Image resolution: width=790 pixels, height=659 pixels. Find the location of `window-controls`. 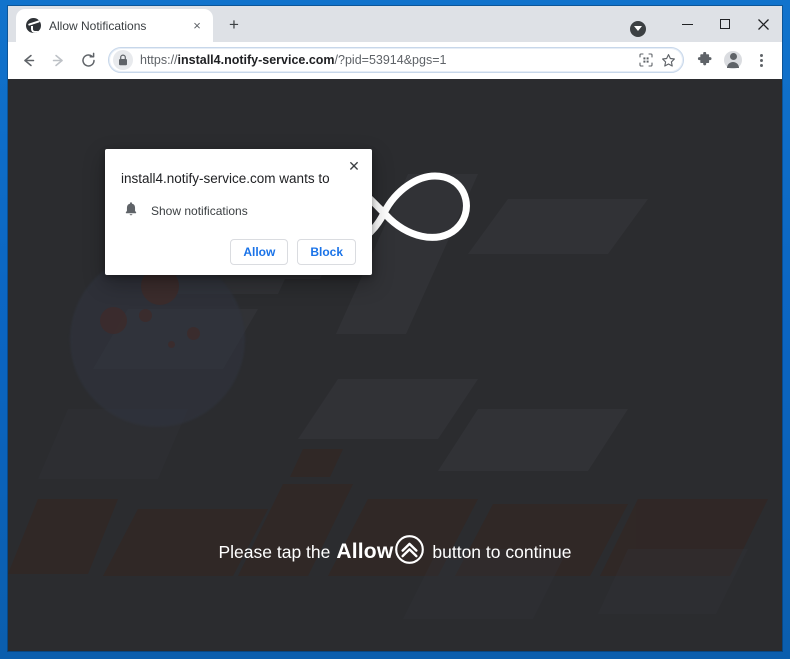

window-controls is located at coordinates (706, 24).